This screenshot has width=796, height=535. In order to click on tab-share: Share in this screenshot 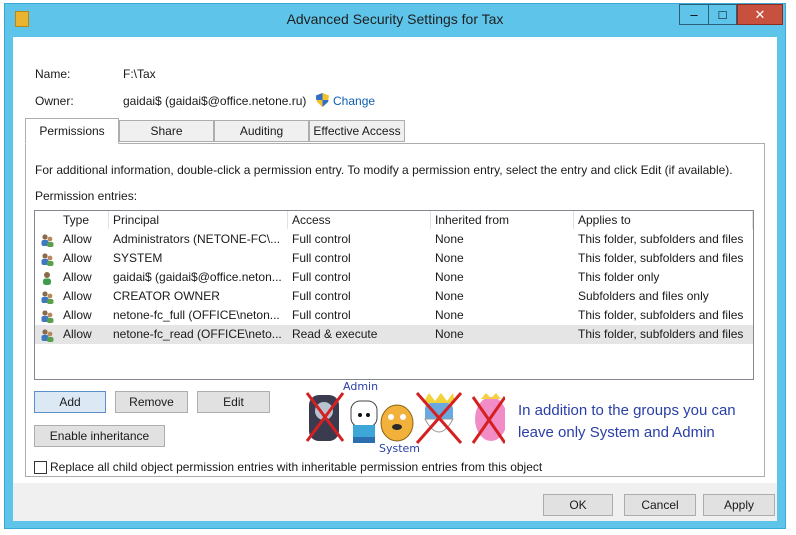, I will do `click(166, 131)`.